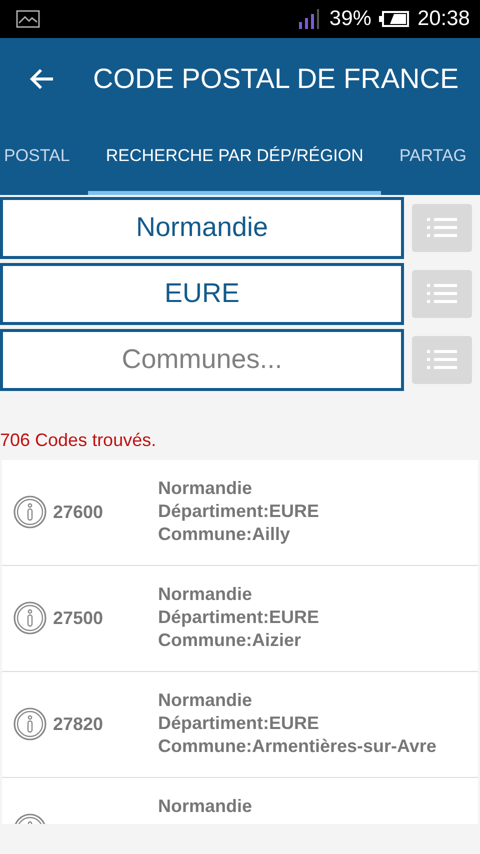 This screenshot has height=854, width=480. I want to click on result-count: 706 Codes trouvés., so click(79, 440).